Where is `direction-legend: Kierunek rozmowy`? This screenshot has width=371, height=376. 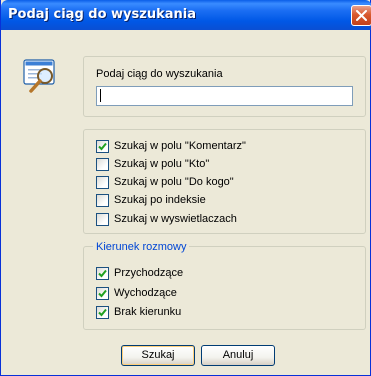
direction-legend: Kierunek rozmowy is located at coordinates (141, 247).